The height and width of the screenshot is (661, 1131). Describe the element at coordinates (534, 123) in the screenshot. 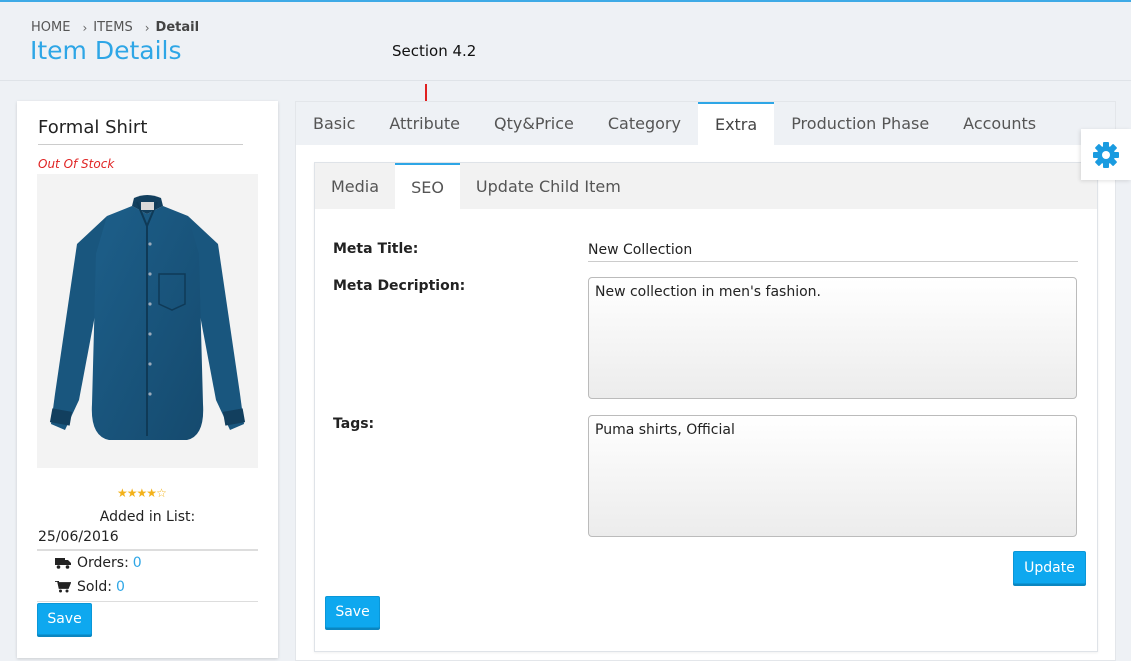

I see `tab-qty-price: Qty&Price` at that location.